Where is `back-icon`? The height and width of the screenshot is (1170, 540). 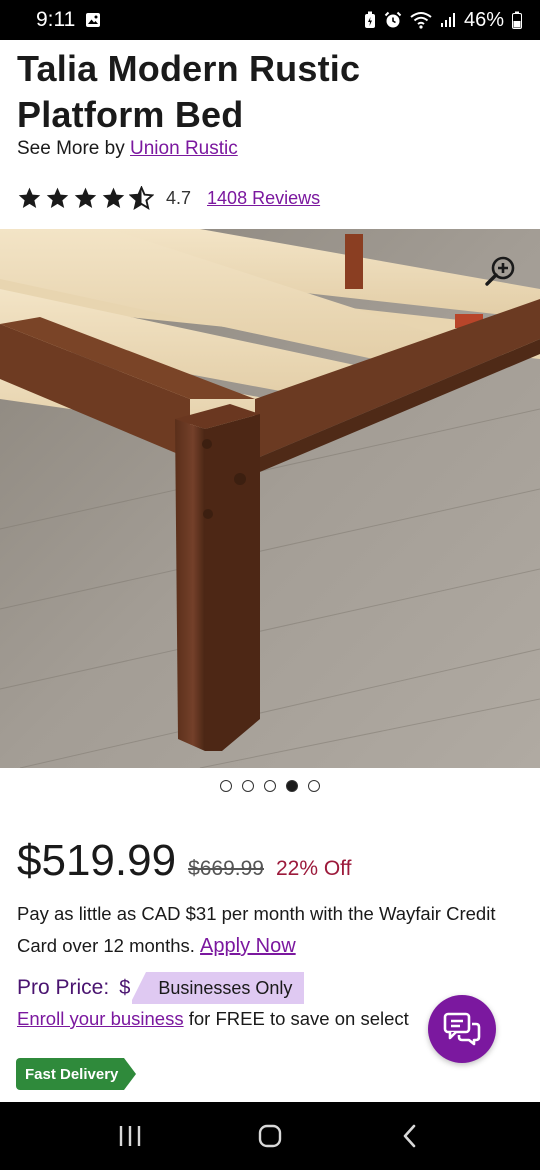
back-icon is located at coordinates (410, 1136).